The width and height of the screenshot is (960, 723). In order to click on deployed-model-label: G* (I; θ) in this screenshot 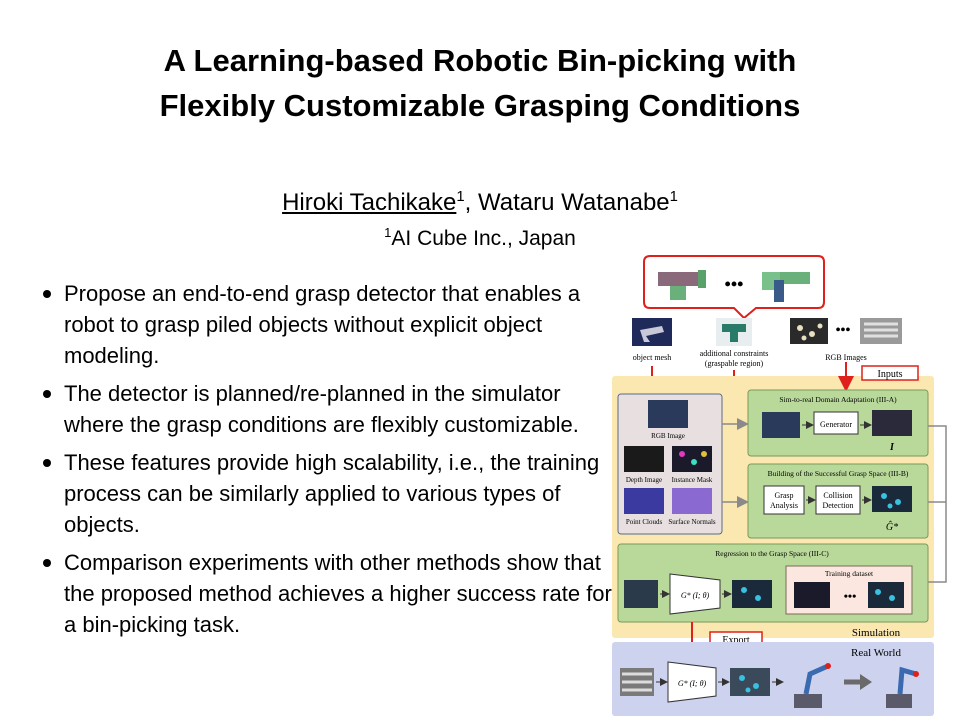, I will do `click(692, 683)`.